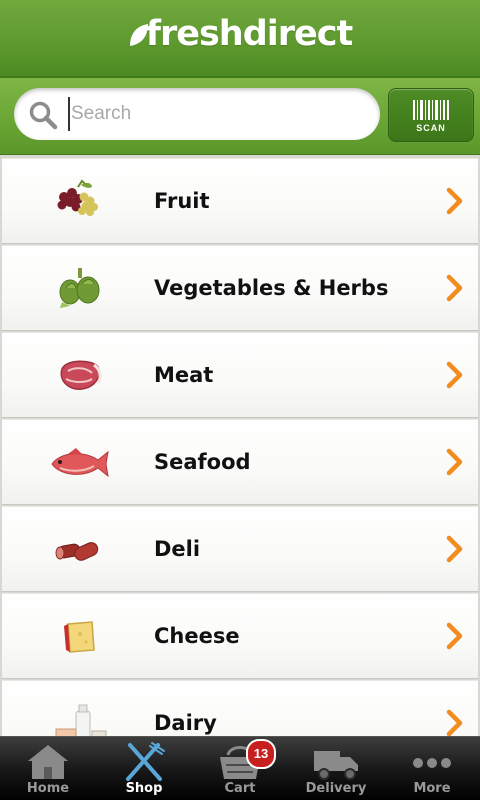 Image resolution: width=480 pixels, height=800 pixels. What do you see at coordinates (240, 708) in the screenshot?
I see `category-row-dairy: Dairy` at bounding box center [240, 708].